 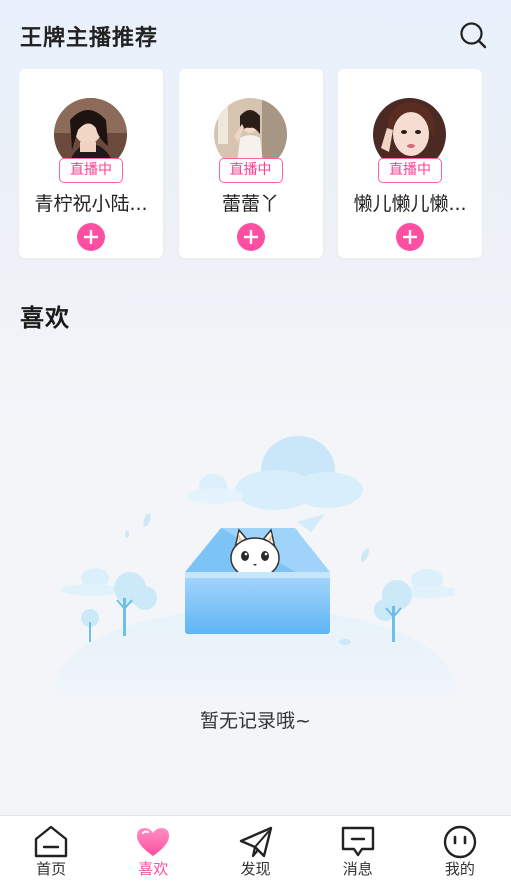 I want to click on home-icon, so click(x=51, y=841).